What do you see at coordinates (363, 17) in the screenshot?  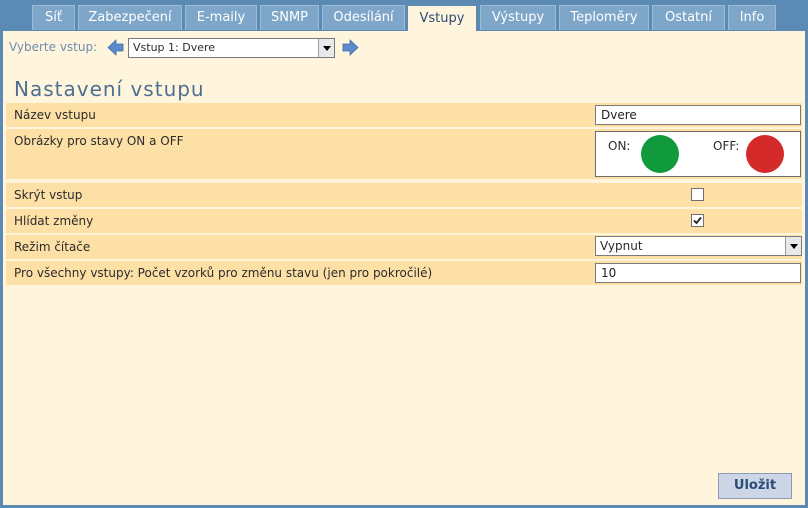 I see `tab-odesilani: Odesílání` at bounding box center [363, 17].